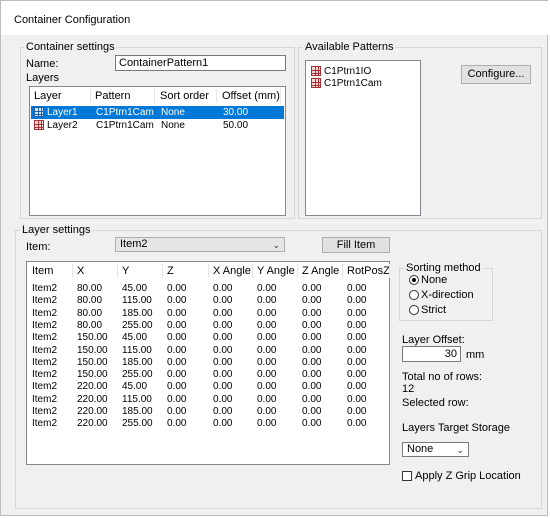 The height and width of the screenshot is (518, 550). What do you see at coordinates (137, 350) in the screenshot?
I see `table-cell: 115.00` at bounding box center [137, 350].